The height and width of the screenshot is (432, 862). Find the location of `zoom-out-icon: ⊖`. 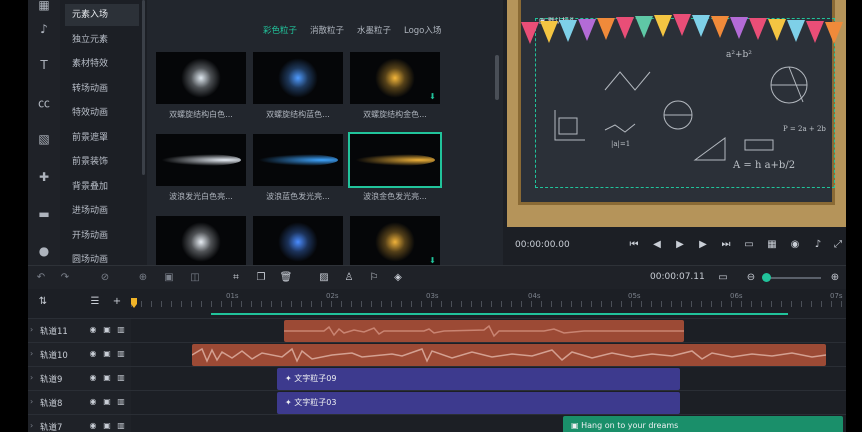

zoom-out-icon: ⊖ is located at coordinates (751, 278).